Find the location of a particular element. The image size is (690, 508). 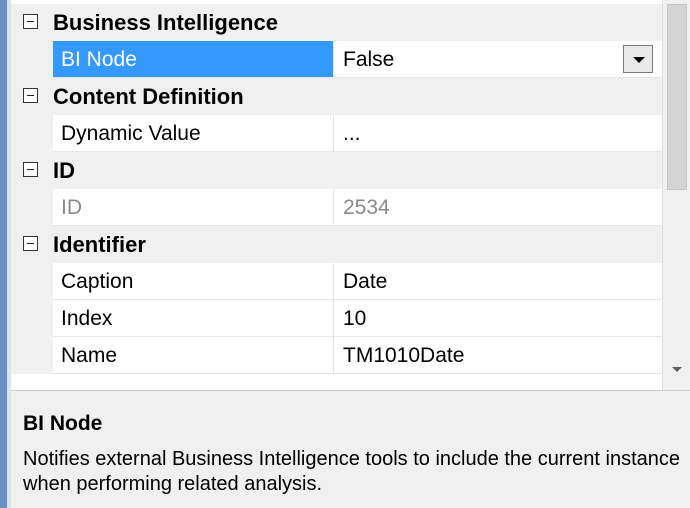

property-value-index: 10 is located at coordinates (354, 319).